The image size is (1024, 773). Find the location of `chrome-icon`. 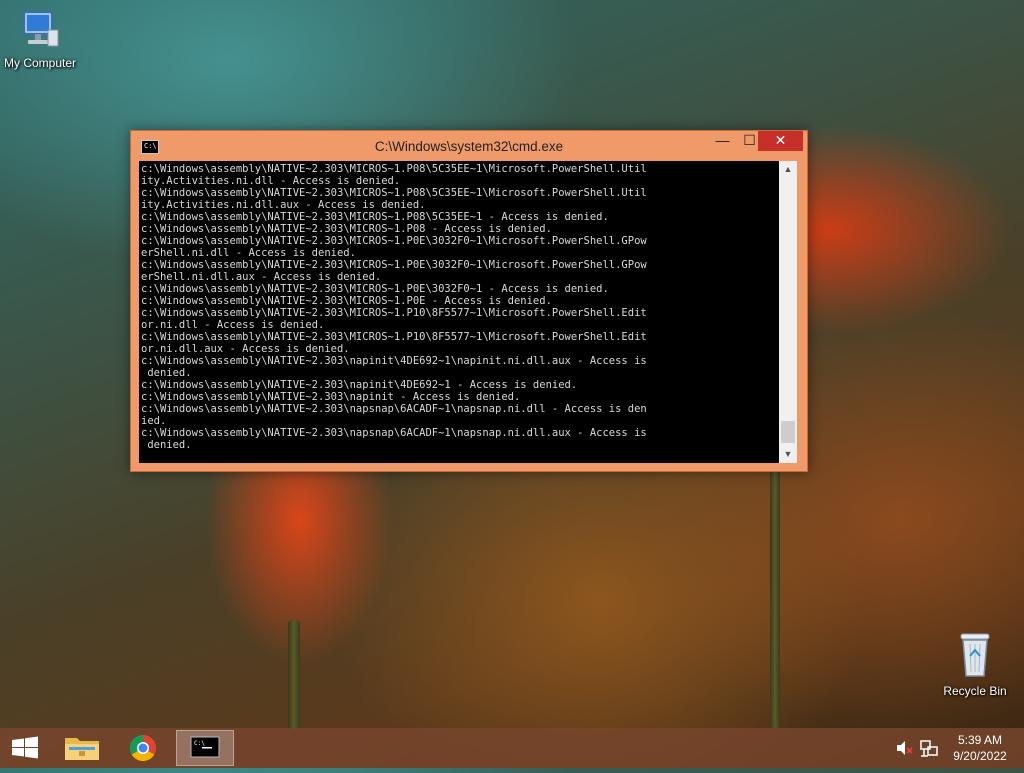

chrome-icon is located at coordinates (143, 748).